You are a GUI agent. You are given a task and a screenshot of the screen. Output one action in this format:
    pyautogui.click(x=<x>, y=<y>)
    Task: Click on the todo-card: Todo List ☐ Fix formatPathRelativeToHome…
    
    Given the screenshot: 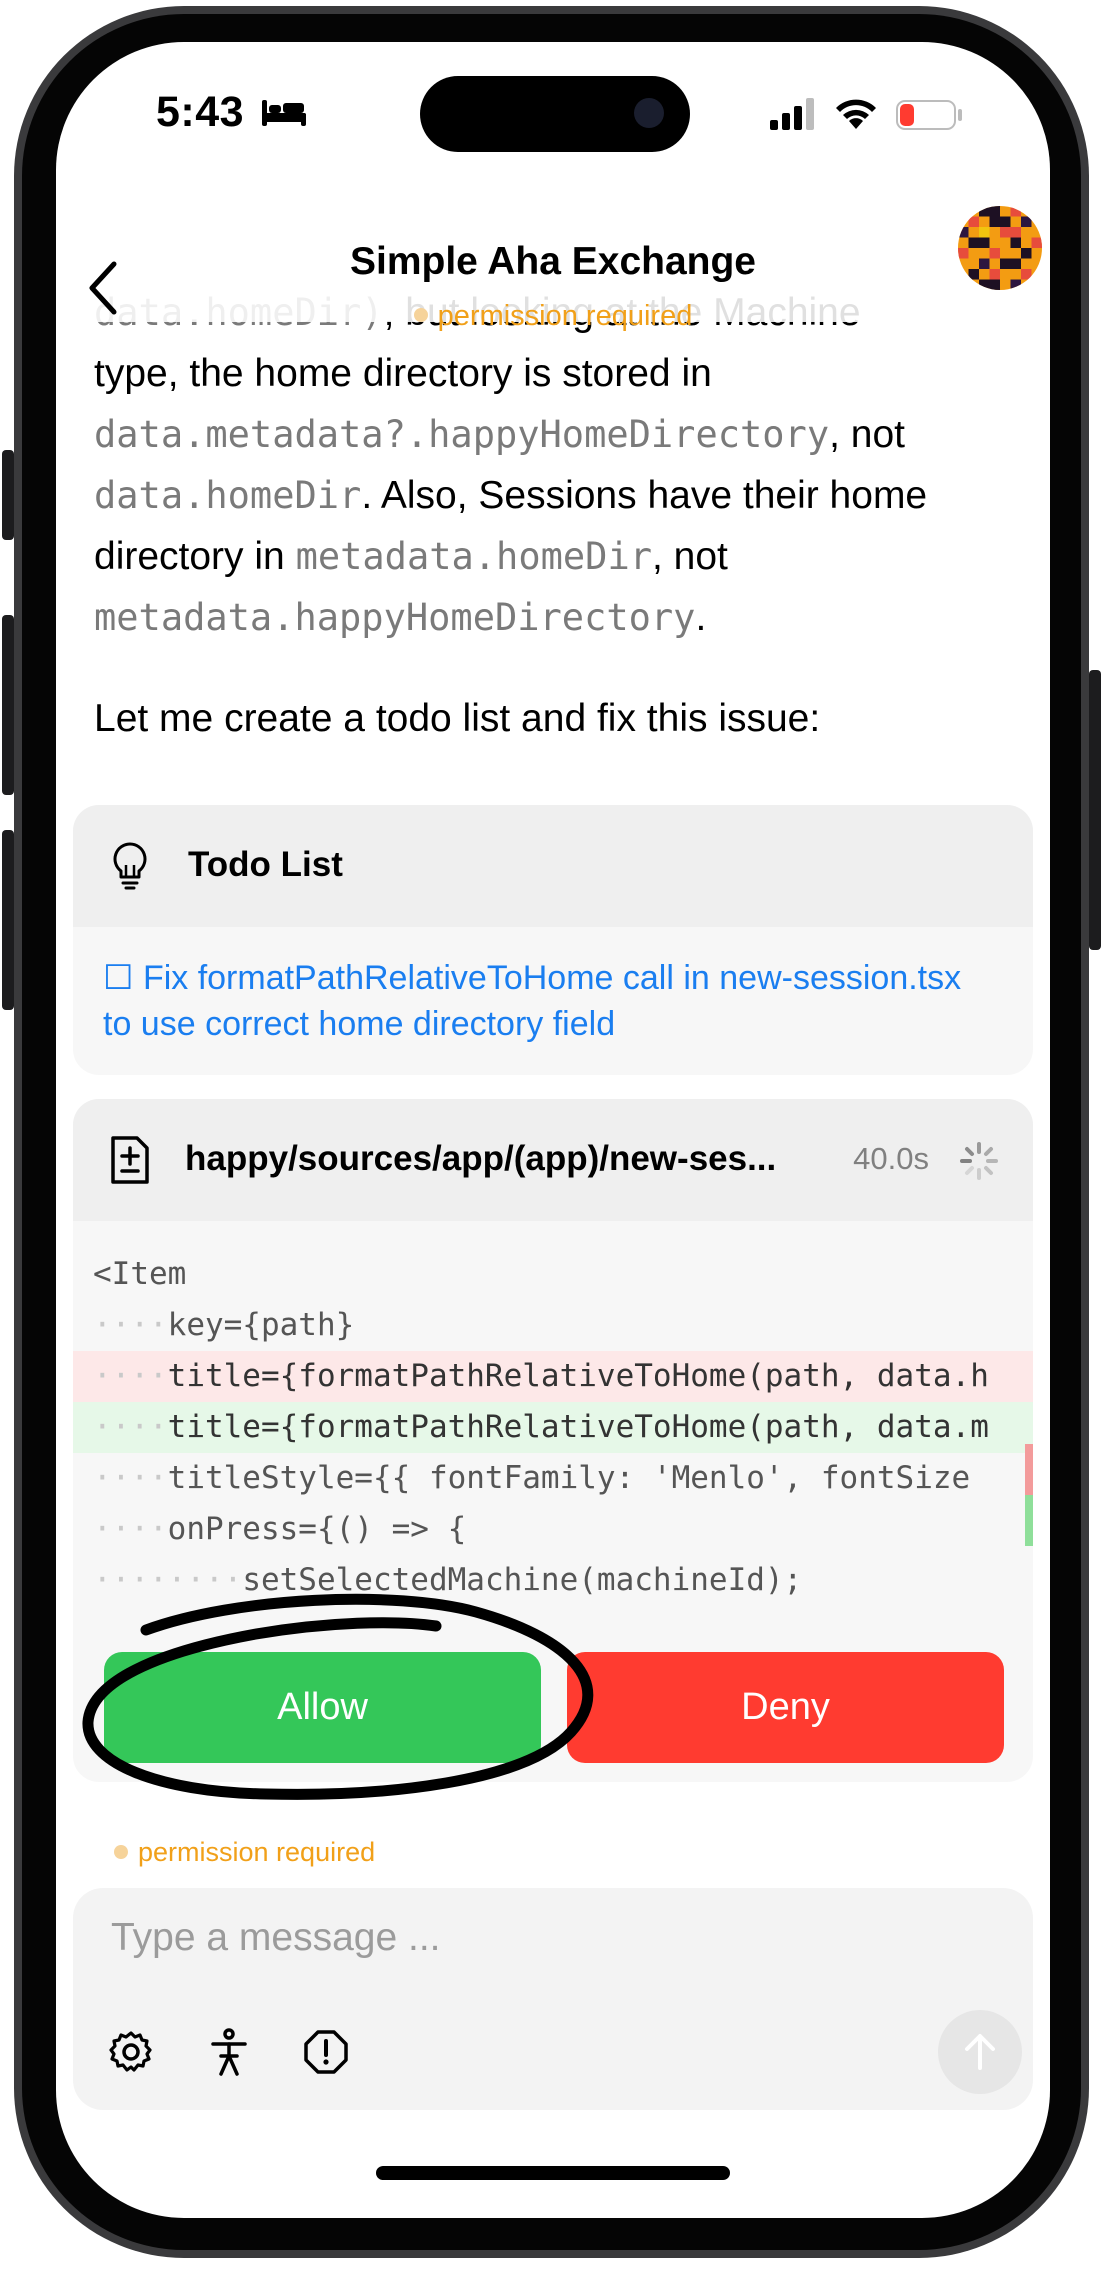 What is the action you would take?
    pyautogui.click(x=553, y=940)
    